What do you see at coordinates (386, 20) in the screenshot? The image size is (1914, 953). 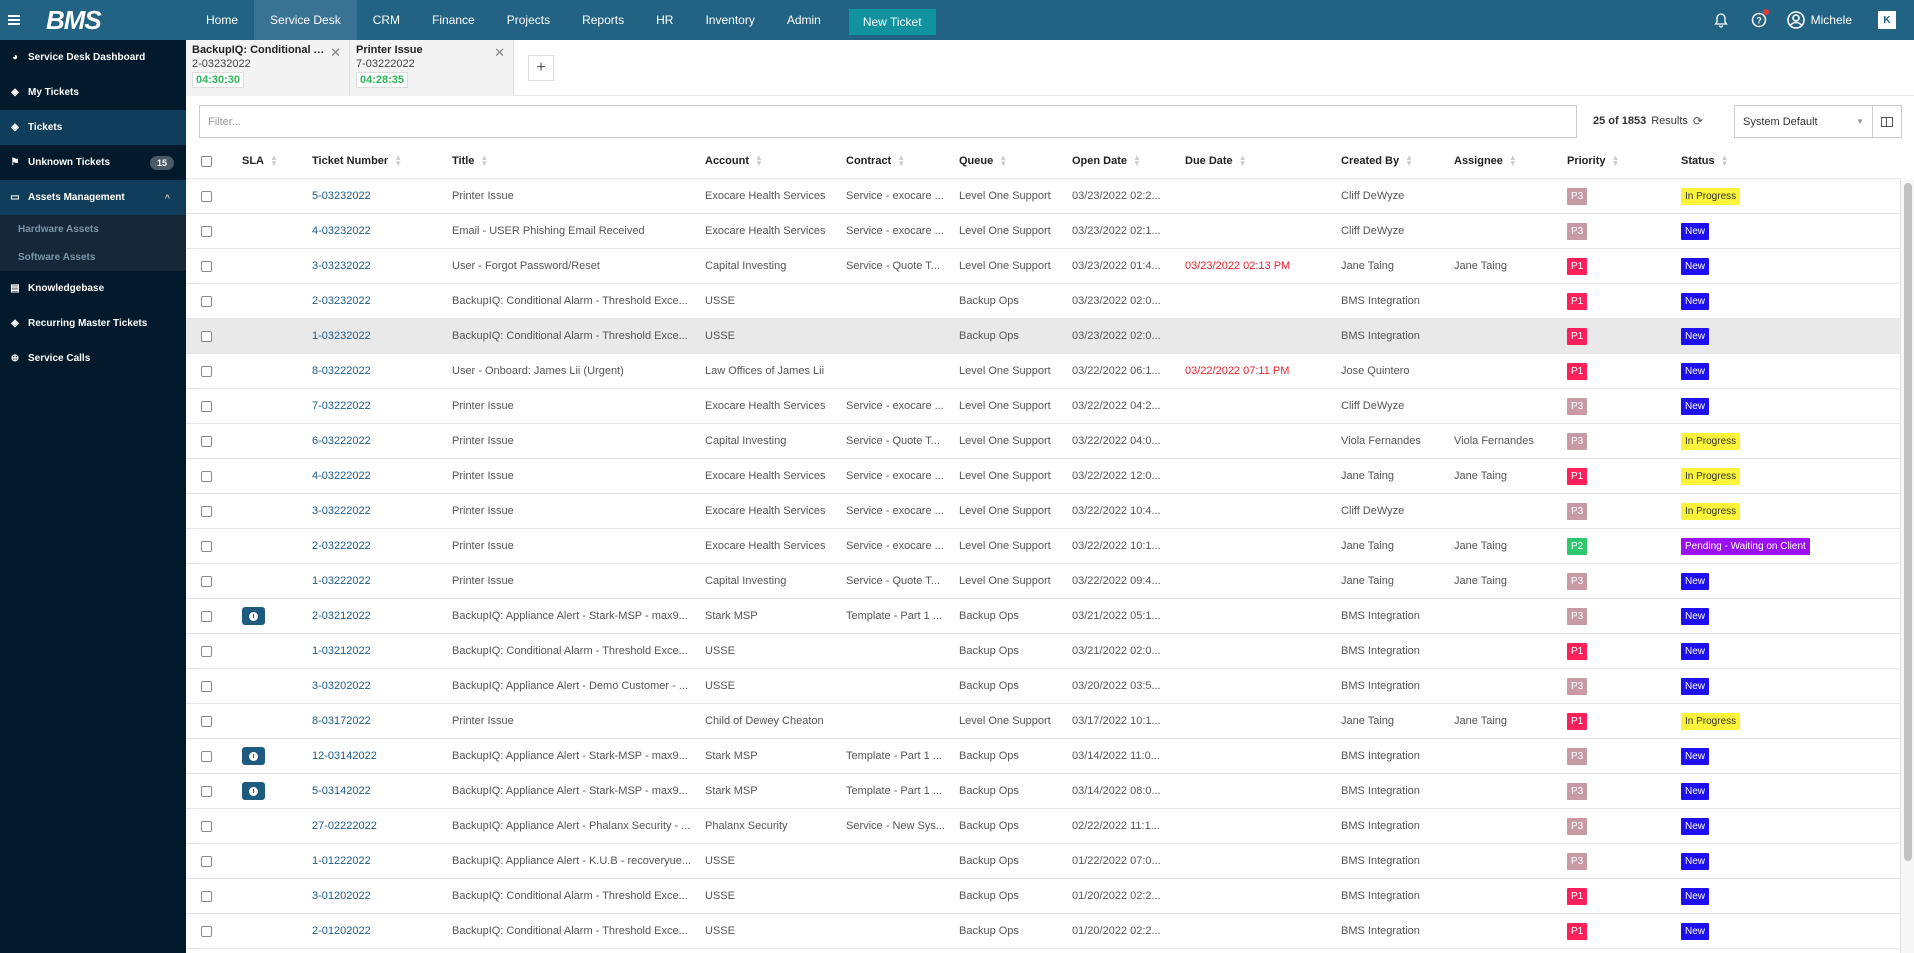 I see `nav-crm: CRM` at bounding box center [386, 20].